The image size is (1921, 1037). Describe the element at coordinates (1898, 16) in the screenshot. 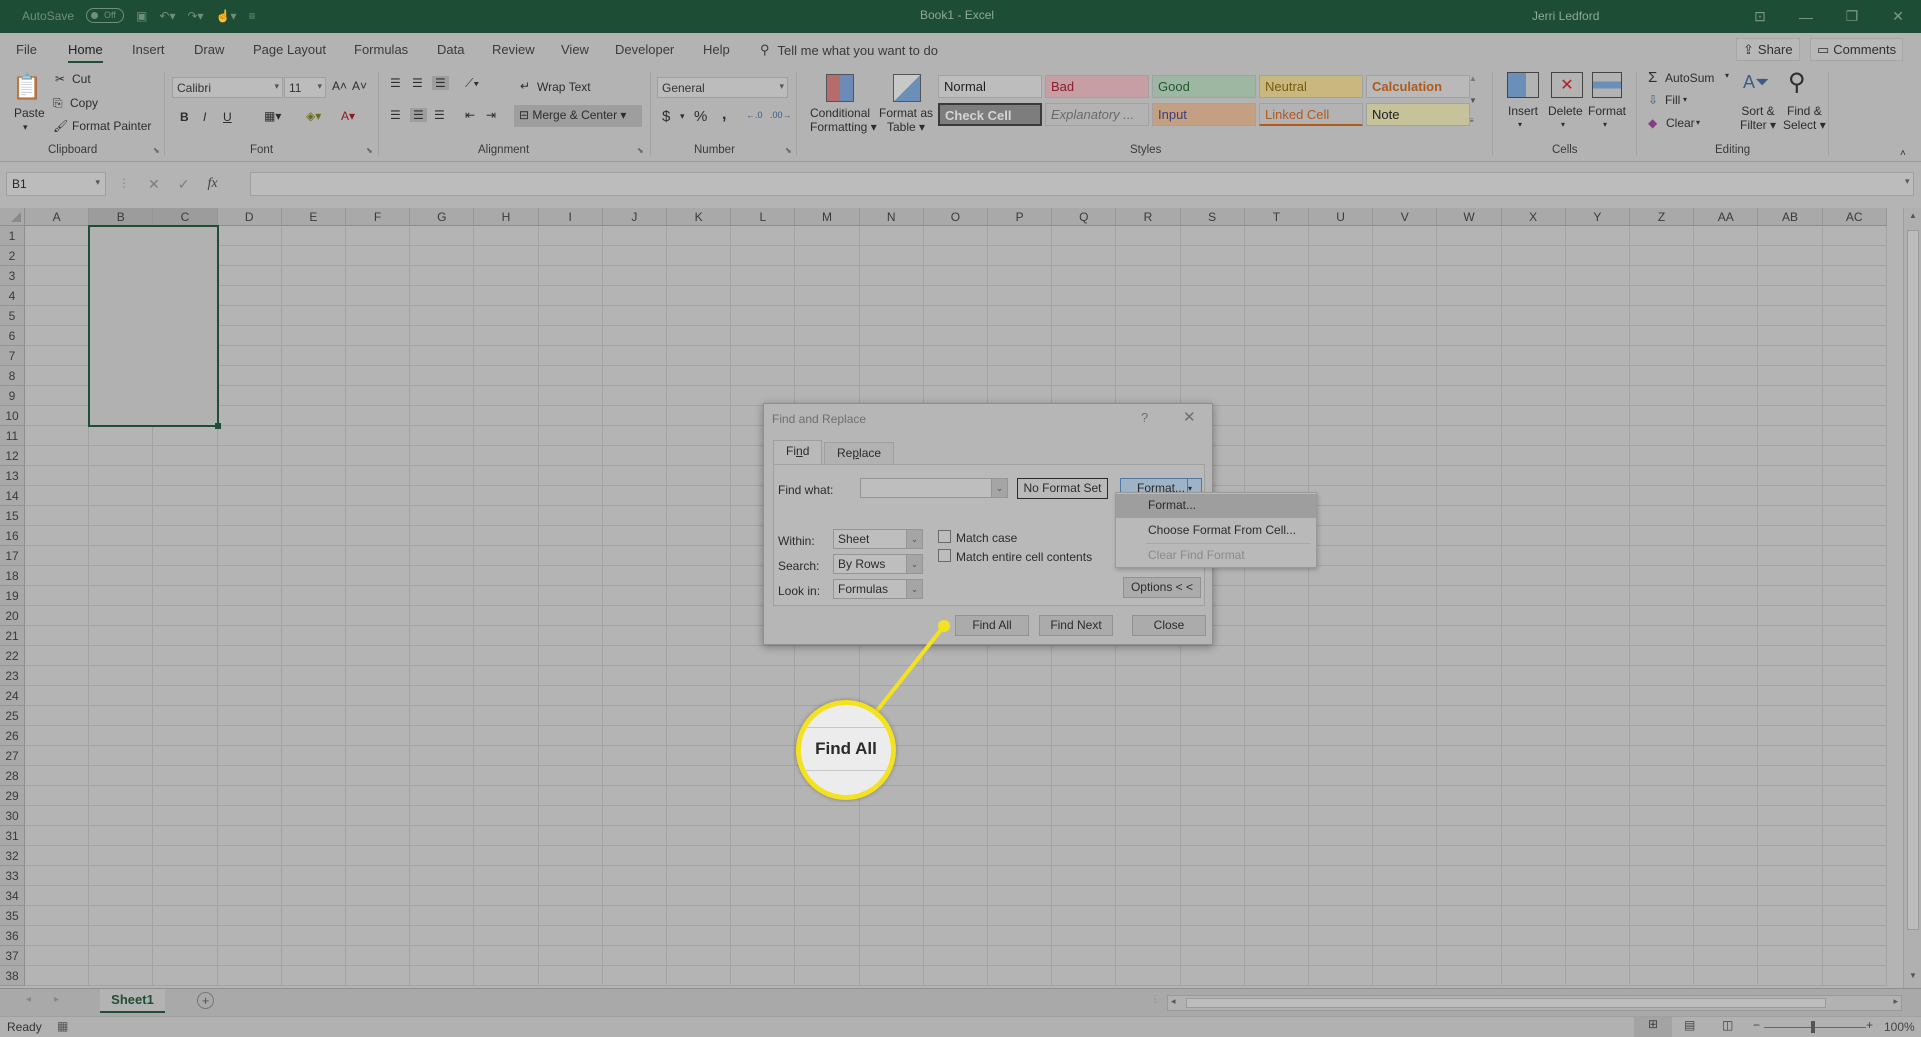

I see `close-window-icon: ✕` at that location.